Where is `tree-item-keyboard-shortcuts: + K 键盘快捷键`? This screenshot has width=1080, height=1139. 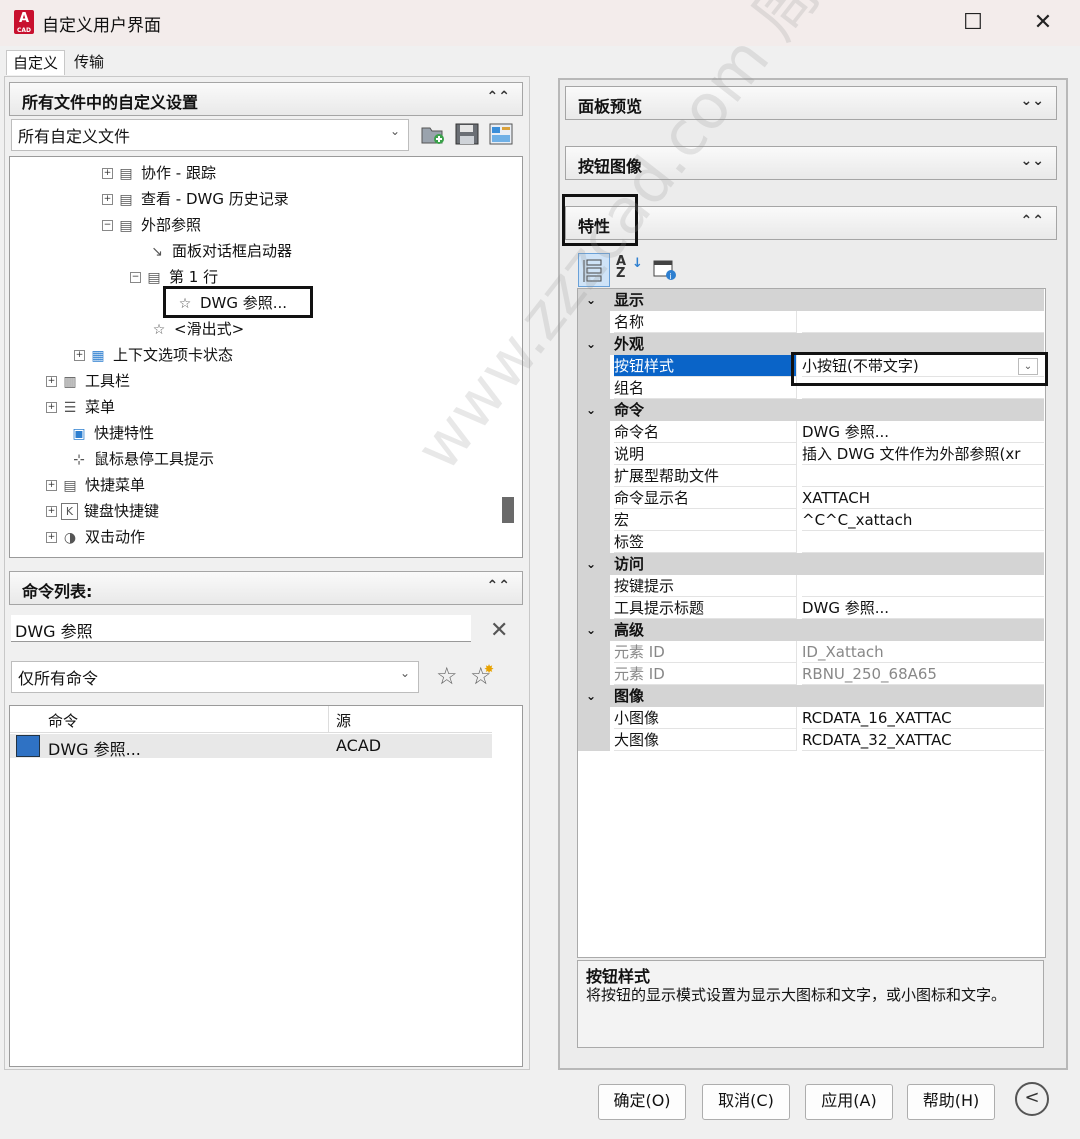 tree-item-keyboard-shortcuts: + K 键盘快捷键 is located at coordinates (102, 511).